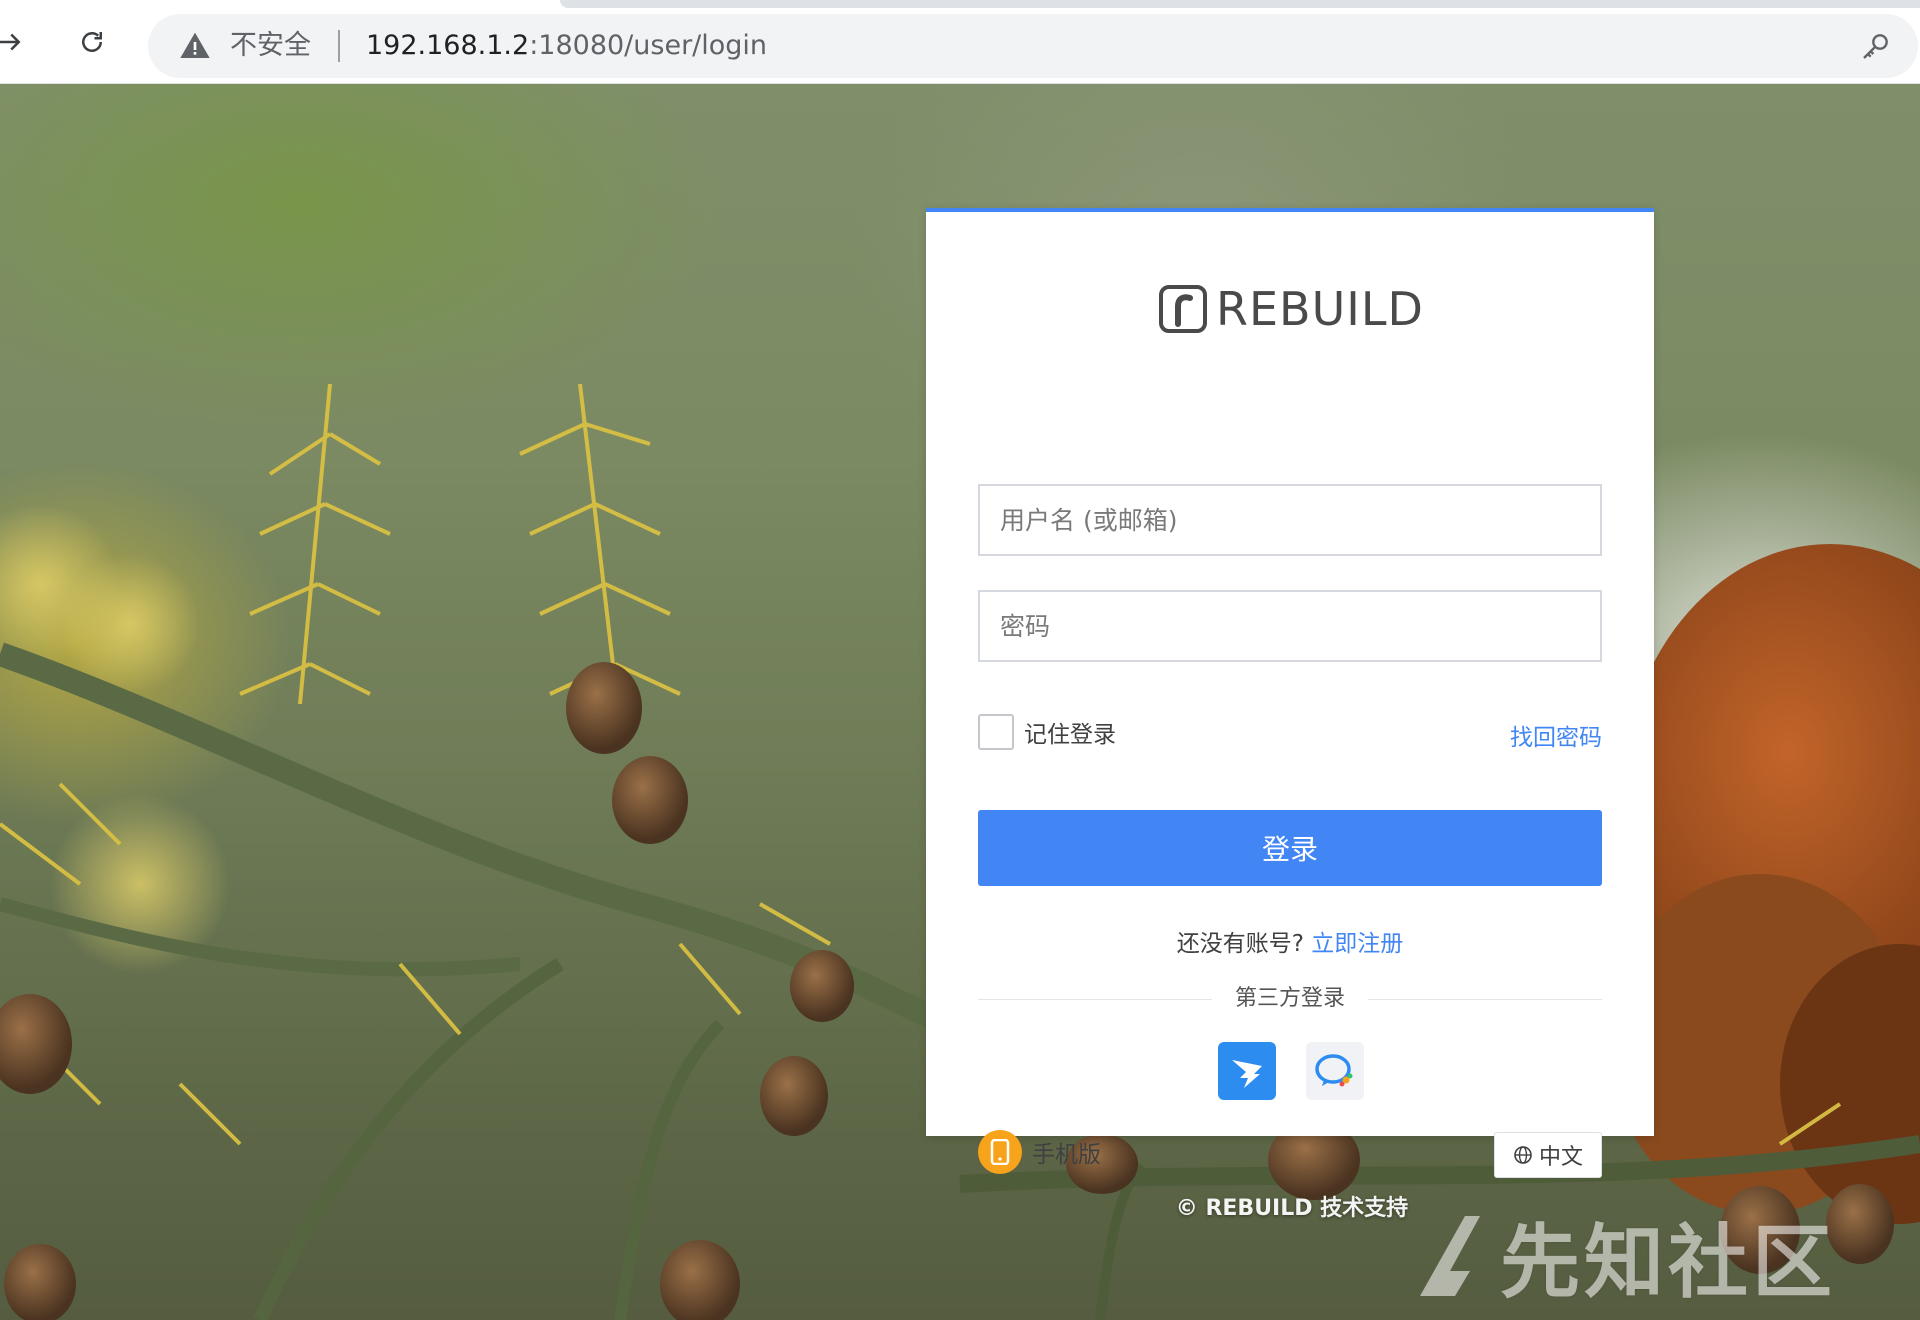 This screenshot has height=1320, width=1920. I want to click on signup-link: 立即注册, so click(1357, 944).